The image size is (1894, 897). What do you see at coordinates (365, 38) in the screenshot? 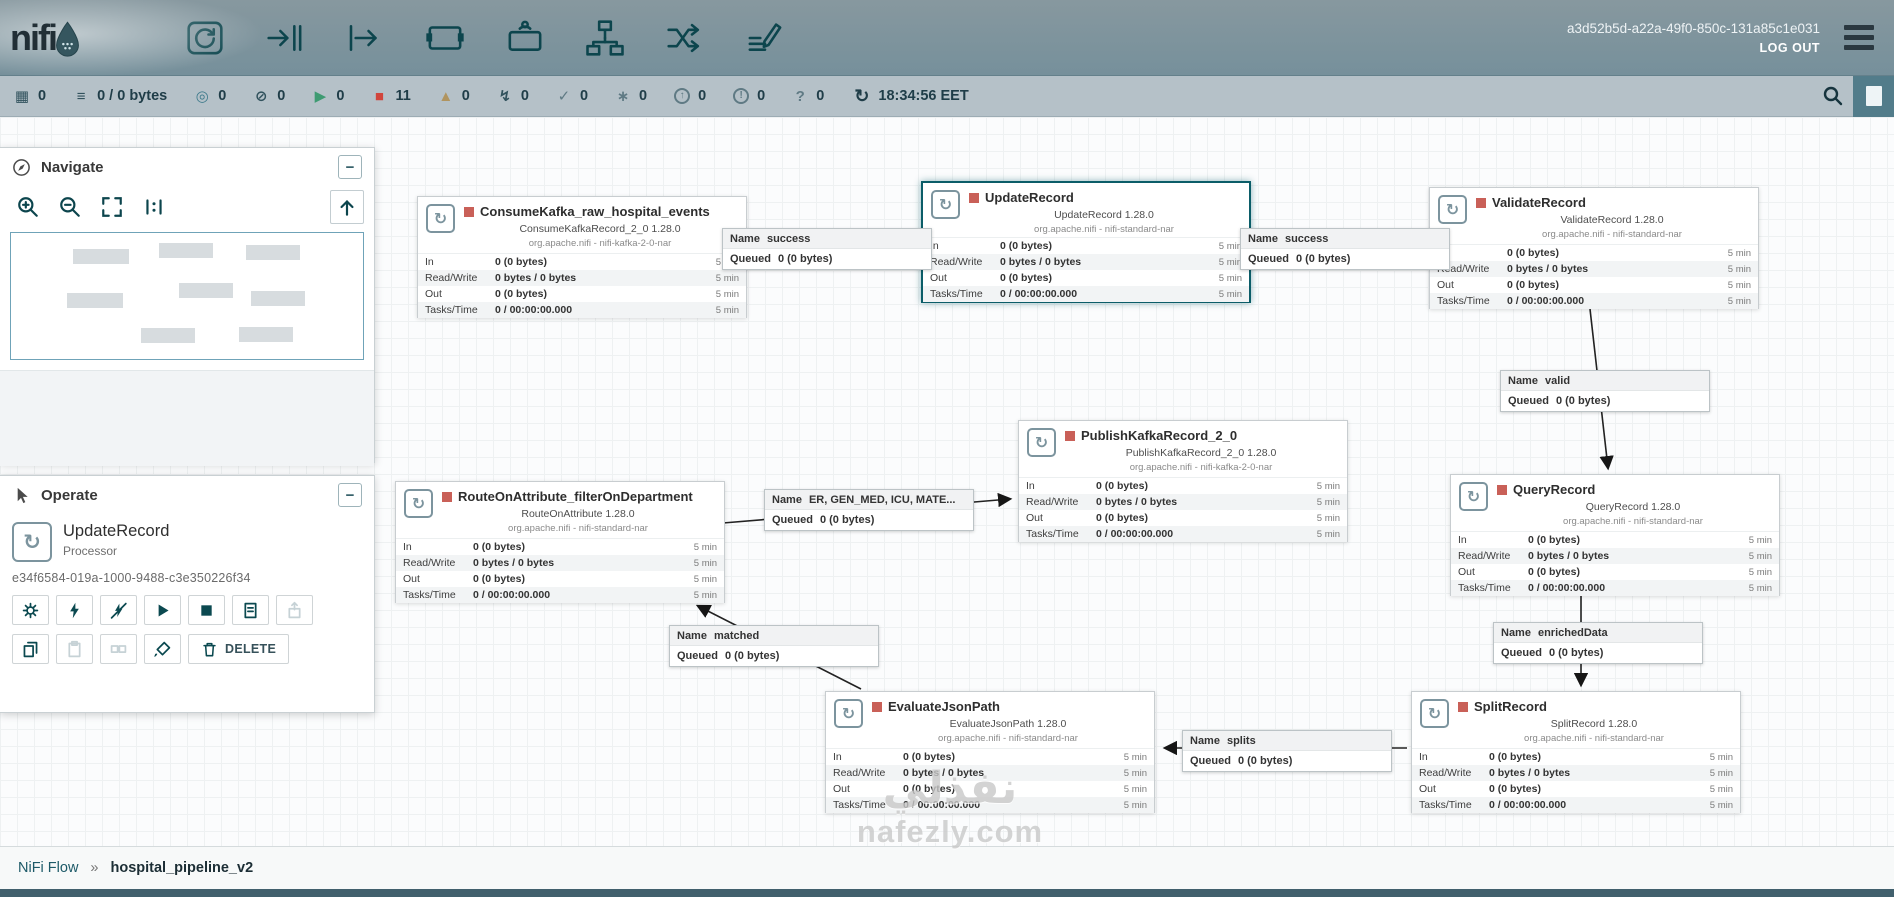
I see `toolbar-output-port-button` at bounding box center [365, 38].